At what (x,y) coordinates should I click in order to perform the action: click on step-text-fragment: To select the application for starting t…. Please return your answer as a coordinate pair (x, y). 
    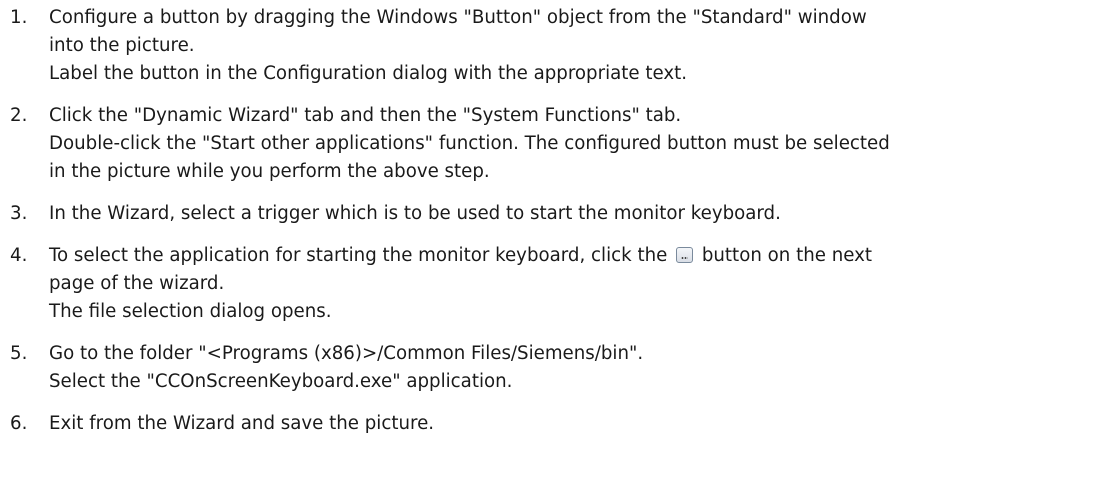
    Looking at the image, I should click on (361, 255).